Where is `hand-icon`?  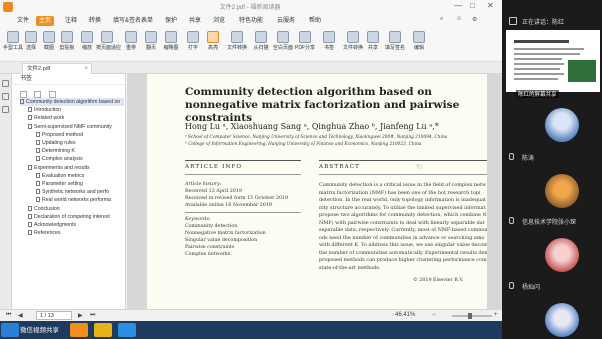 hand-icon is located at coordinates (13, 37).